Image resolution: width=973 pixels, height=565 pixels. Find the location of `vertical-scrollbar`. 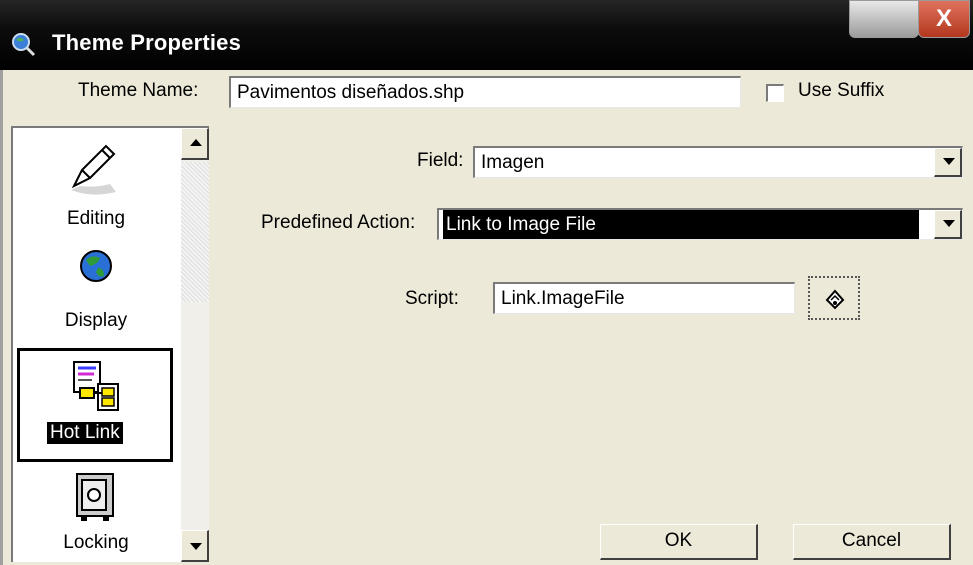

vertical-scrollbar is located at coordinates (195, 345).